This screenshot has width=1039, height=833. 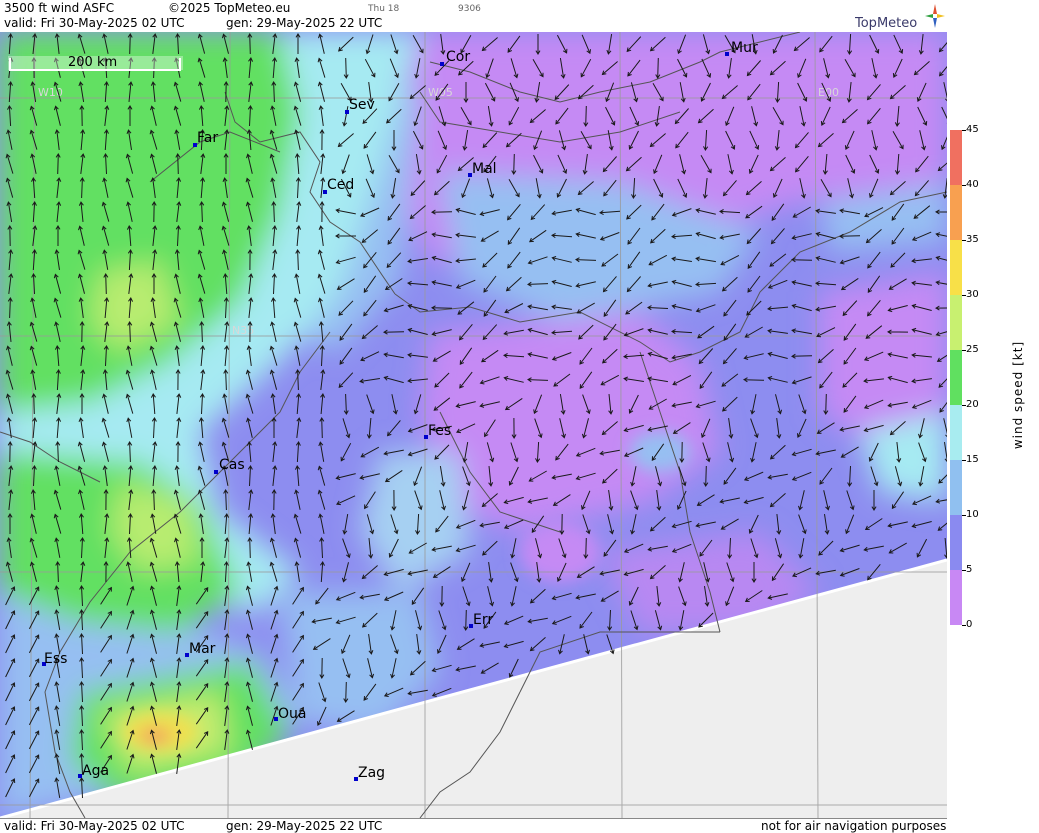 I want to click on city-err: Err, so click(x=483, y=620).